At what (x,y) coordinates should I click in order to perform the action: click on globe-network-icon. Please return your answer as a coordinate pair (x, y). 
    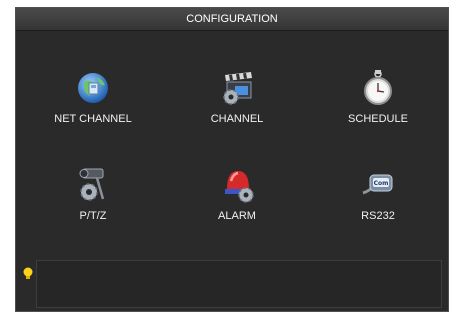
    Looking at the image, I should click on (93, 88).